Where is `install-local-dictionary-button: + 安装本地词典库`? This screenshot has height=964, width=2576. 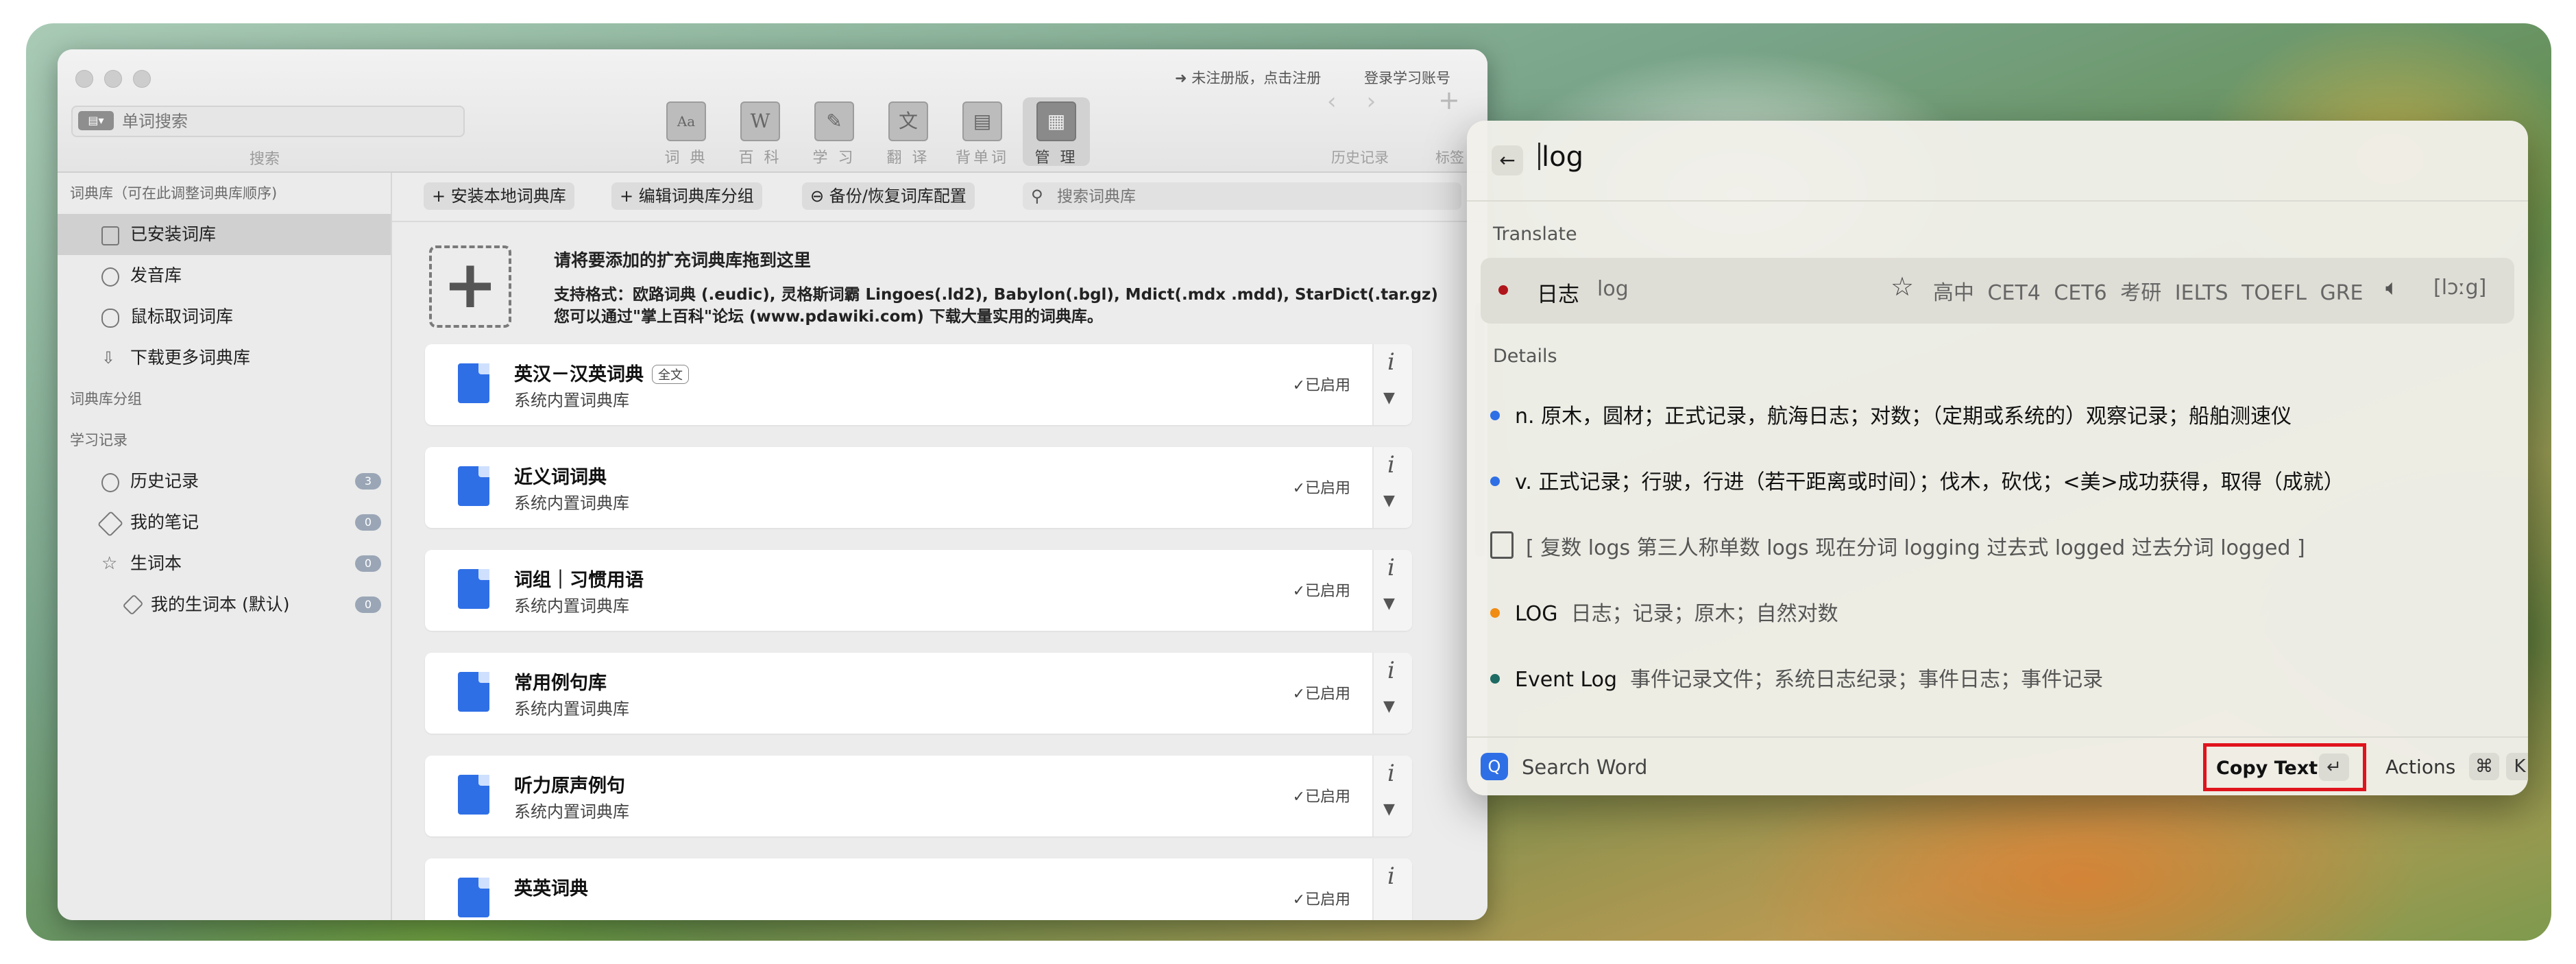 install-local-dictionary-button: + 安装本地词典库 is located at coordinates (499, 196).